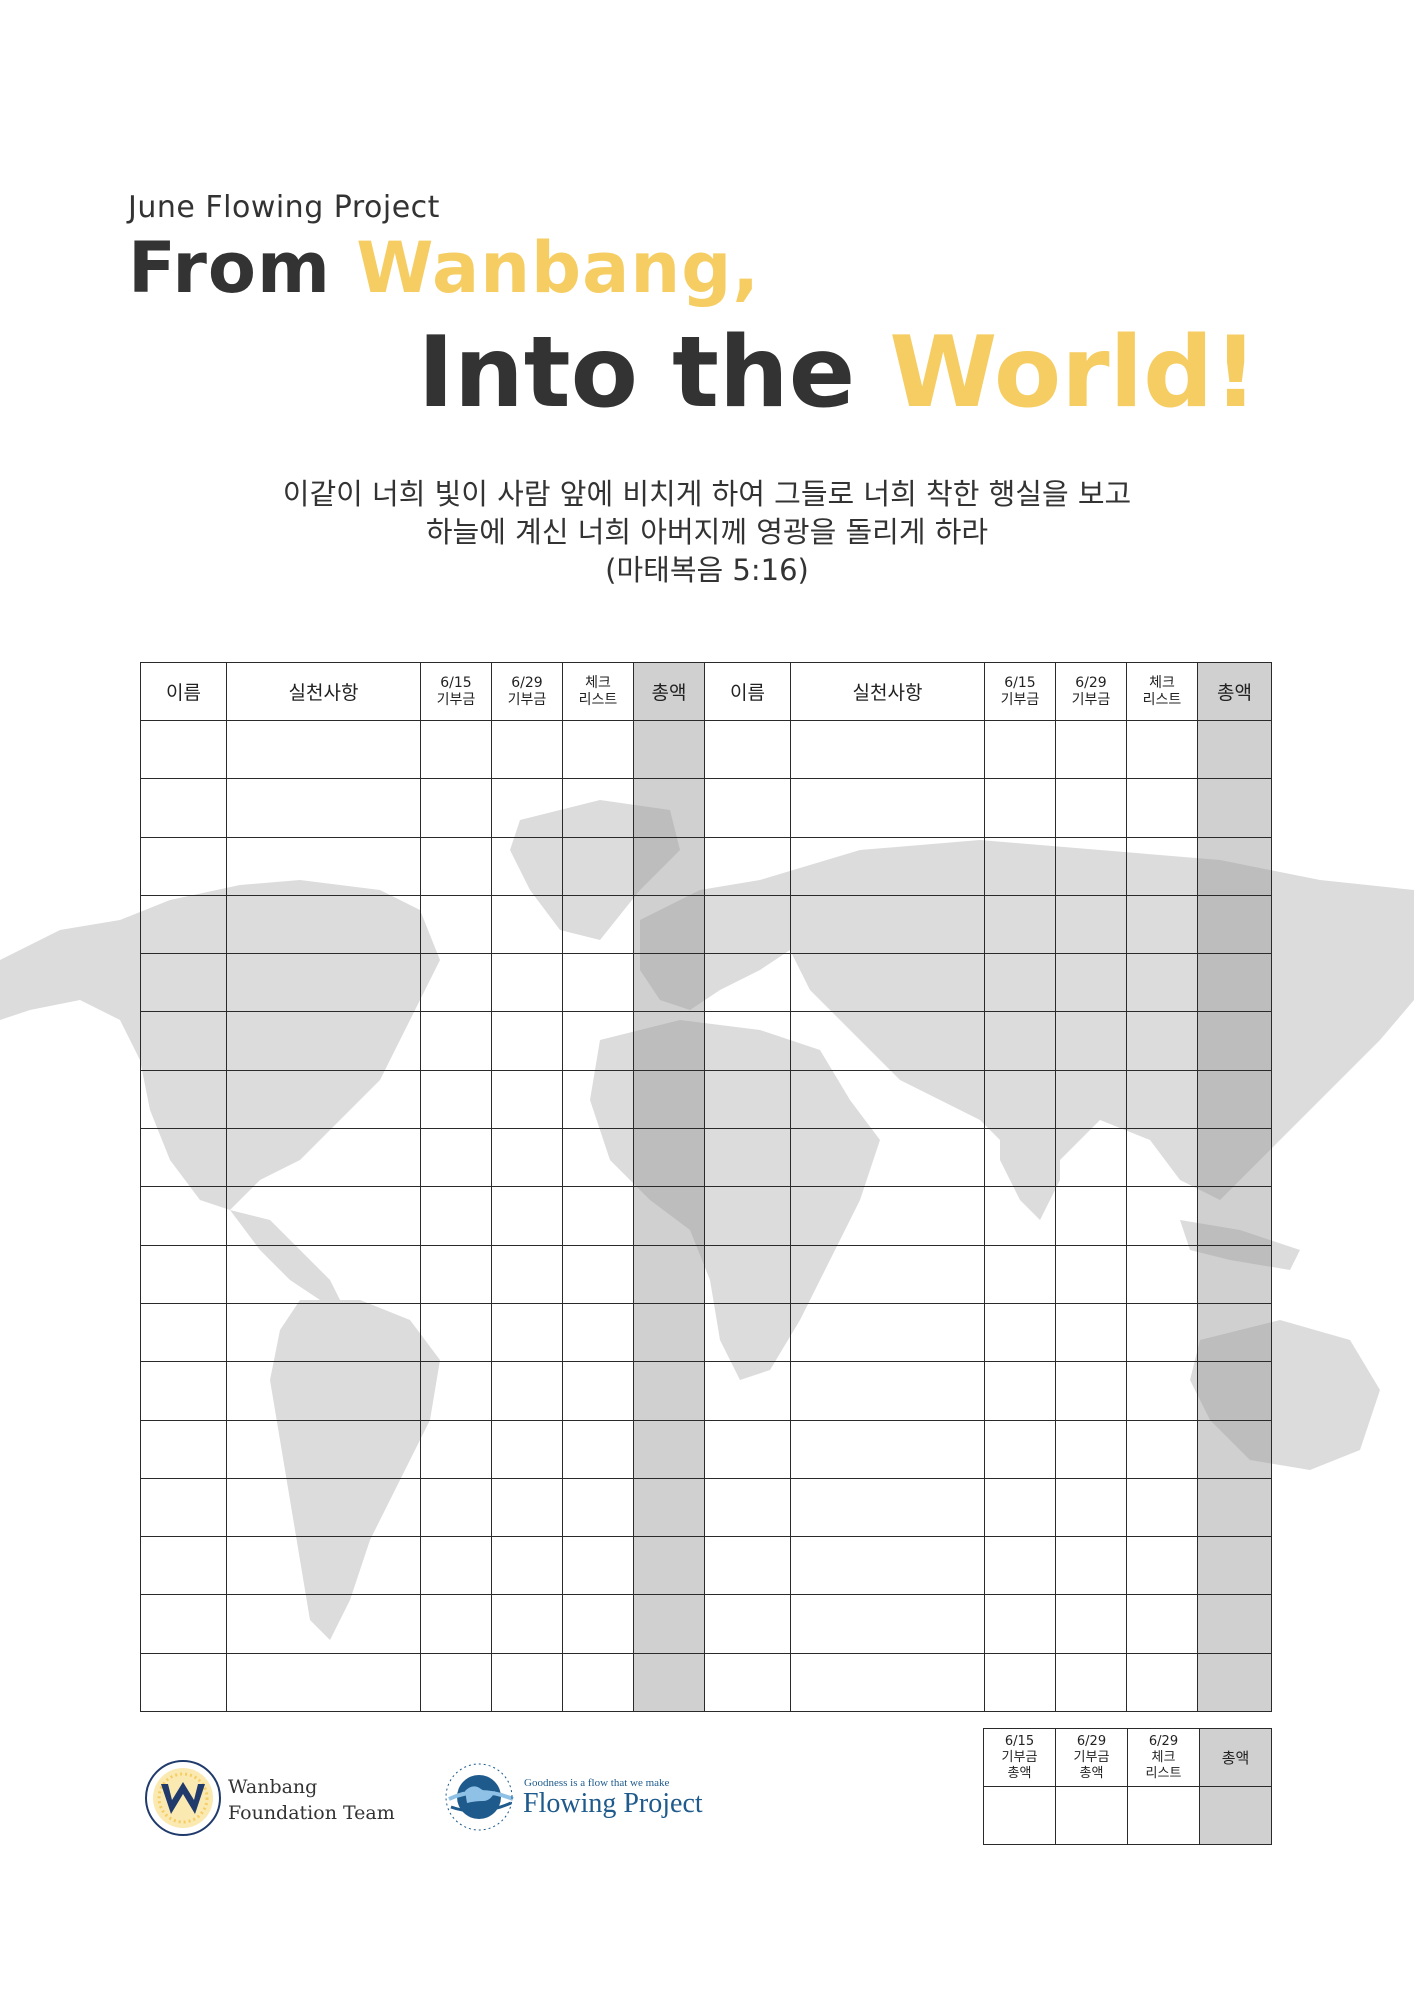 This screenshot has height=2000, width=1414. Describe the element at coordinates (1235, 1815) in the screenshot. I see `summary-total-cell` at that location.